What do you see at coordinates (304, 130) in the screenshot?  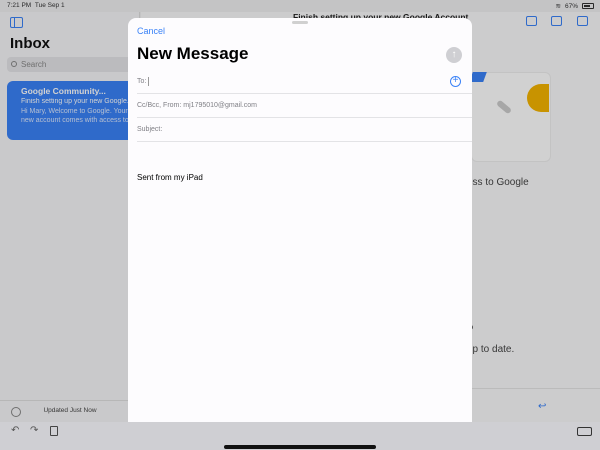 I see `subject-field: Subject:` at bounding box center [304, 130].